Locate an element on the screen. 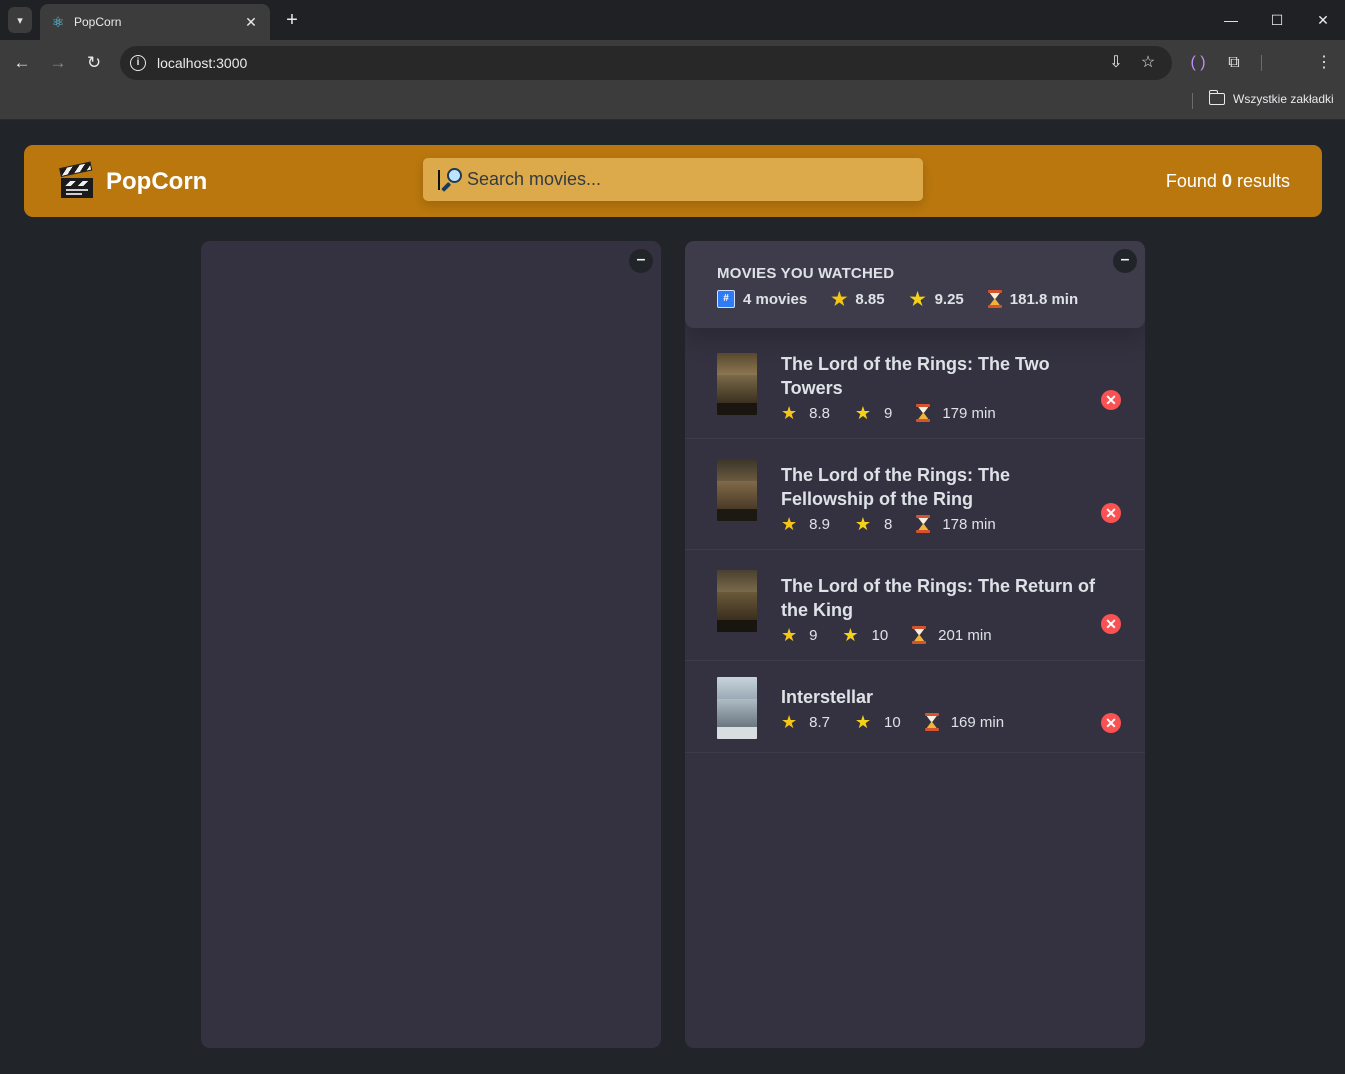 The width and height of the screenshot is (1345, 1074). movie-stats: ★ 8.7 ★ 10 169 min is located at coordinates (947, 722).